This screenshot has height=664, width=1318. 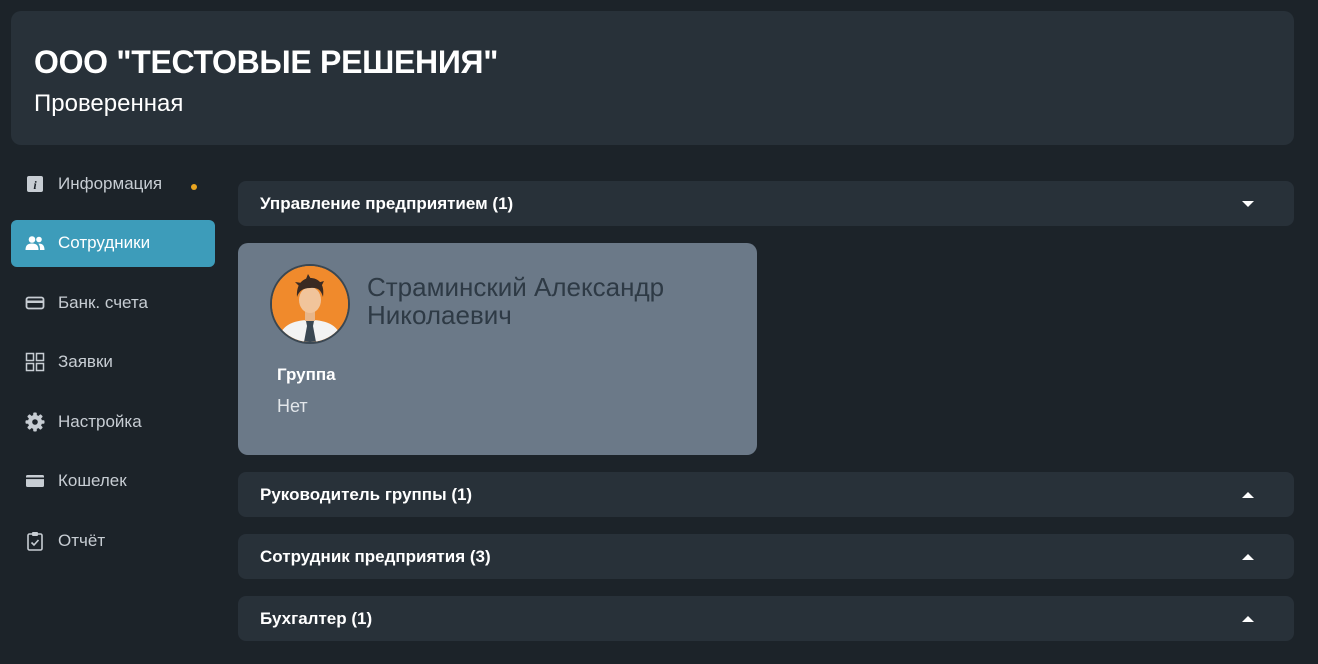 What do you see at coordinates (766, 203) in the screenshot?
I see `section-management: Управление предприятием (1)` at bounding box center [766, 203].